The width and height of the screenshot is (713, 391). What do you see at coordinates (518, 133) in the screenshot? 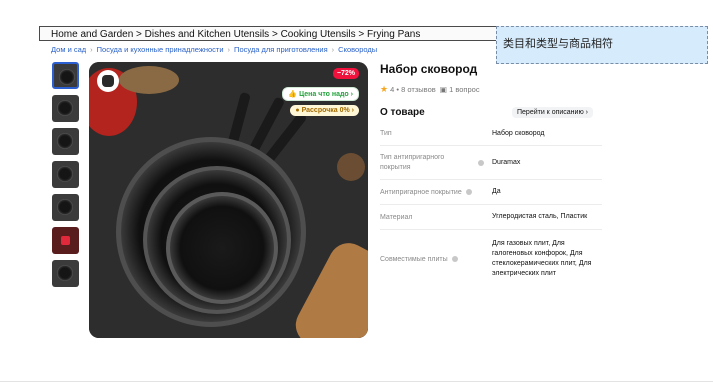
I see `spec-value: Набор сковород` at bounding box center [518, 133].